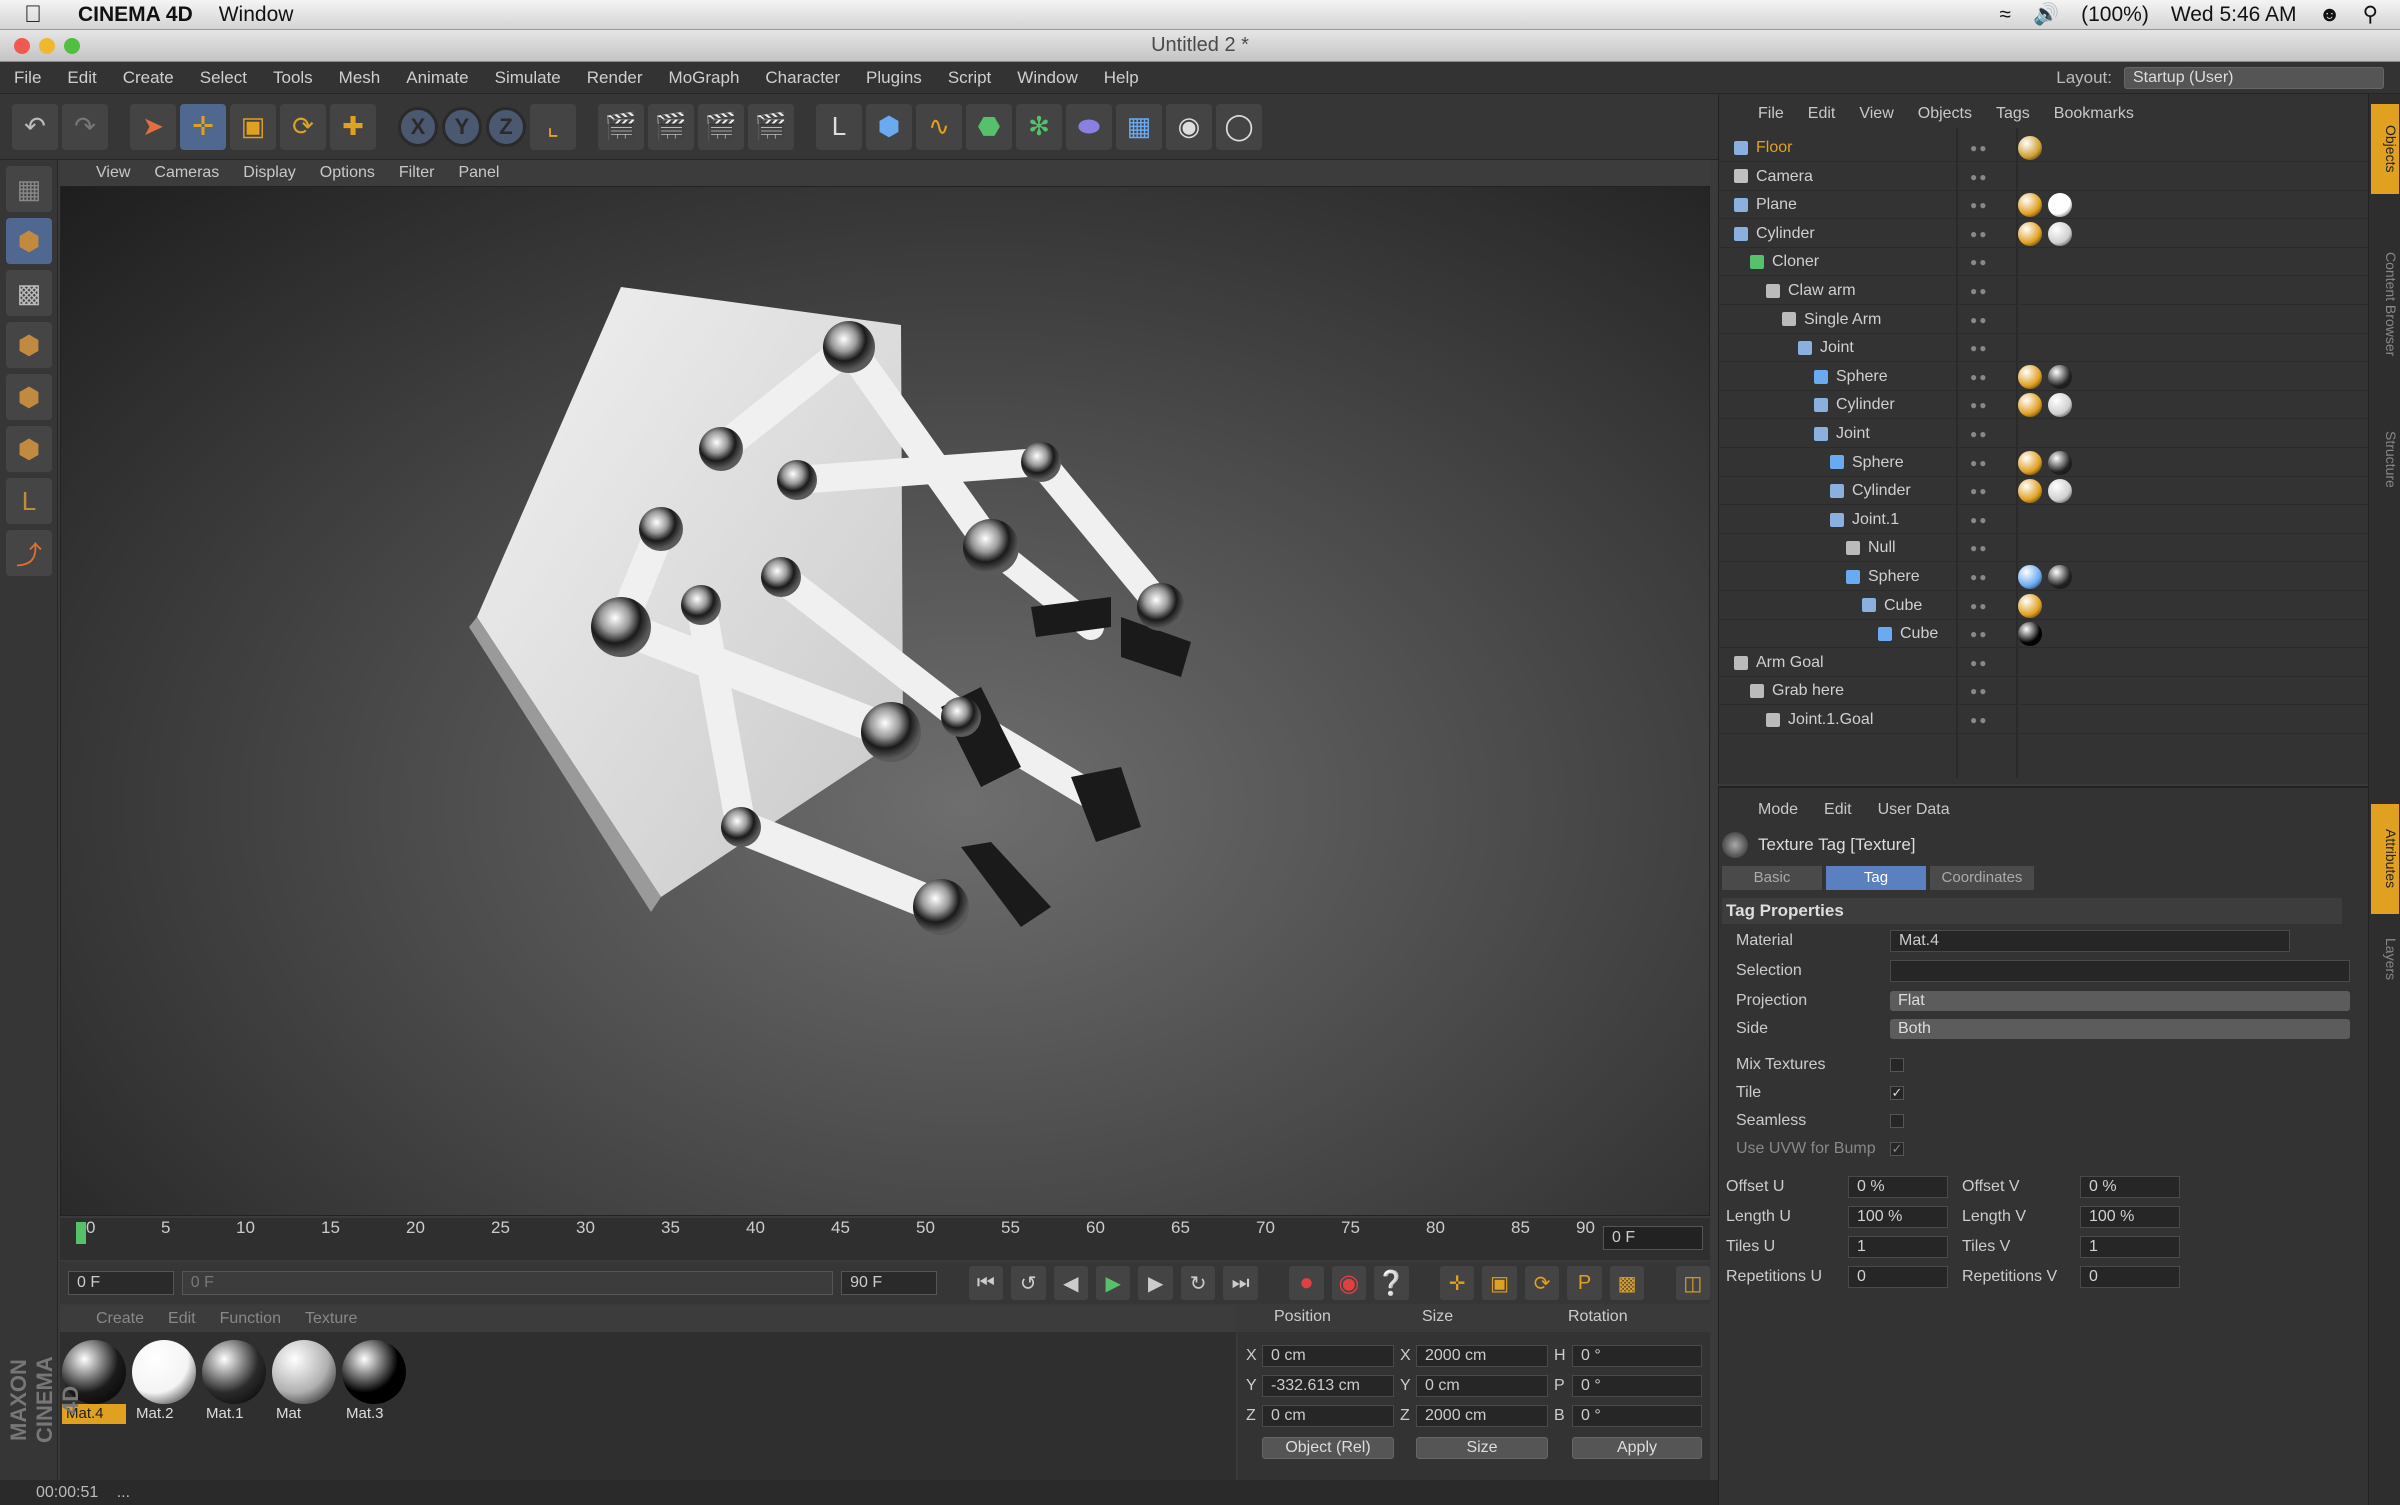  What do you see at coordinates (2043, 291) in the screenshot?
I see `object-row: Claw arm ●●` at bounding box center [2043, 291].